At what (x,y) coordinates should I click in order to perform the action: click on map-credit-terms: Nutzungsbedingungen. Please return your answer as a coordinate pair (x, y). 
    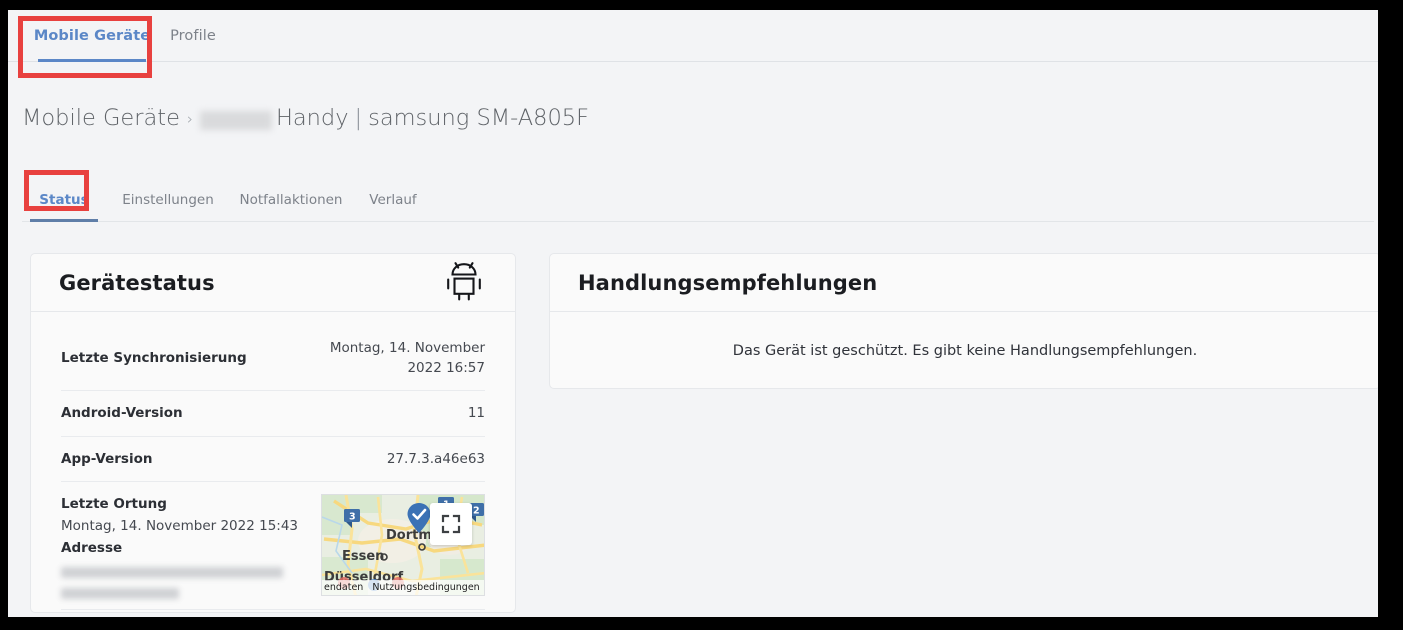
    Looking at the image, I should click on (425, 587).